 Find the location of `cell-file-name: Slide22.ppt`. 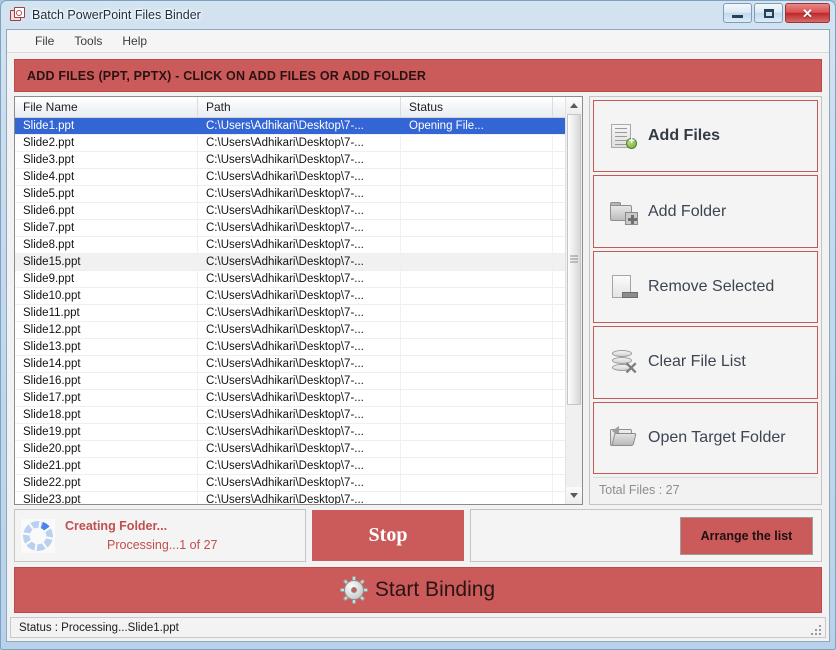

cell-file-name: Slide22.ppt is located at coordinates (106, 483).